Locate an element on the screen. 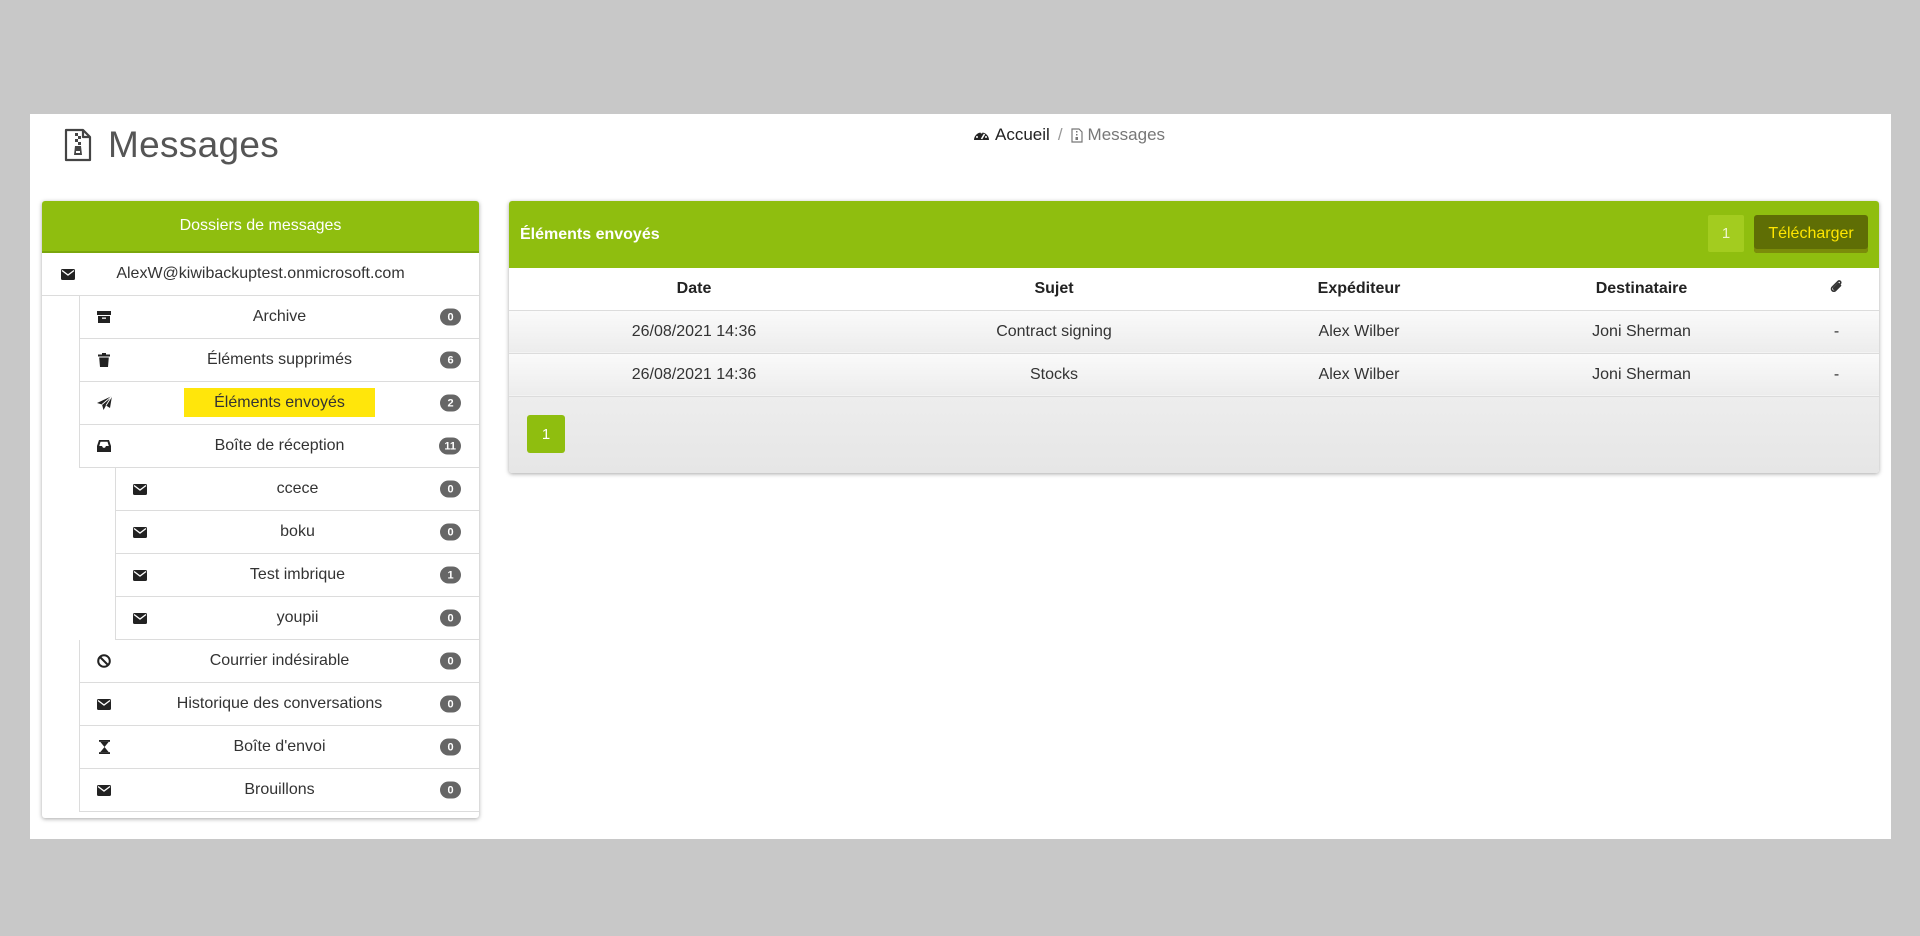 This screenshot has width=1920, height=936. breadcrumb-current: Messages is located at coordinates (1118, 135).